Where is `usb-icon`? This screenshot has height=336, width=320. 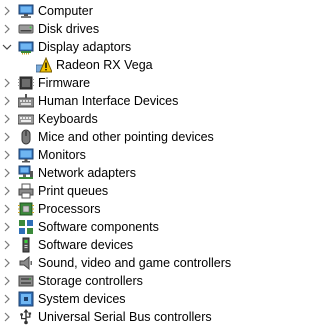 usb-icon is located at coordinates (26, 317).